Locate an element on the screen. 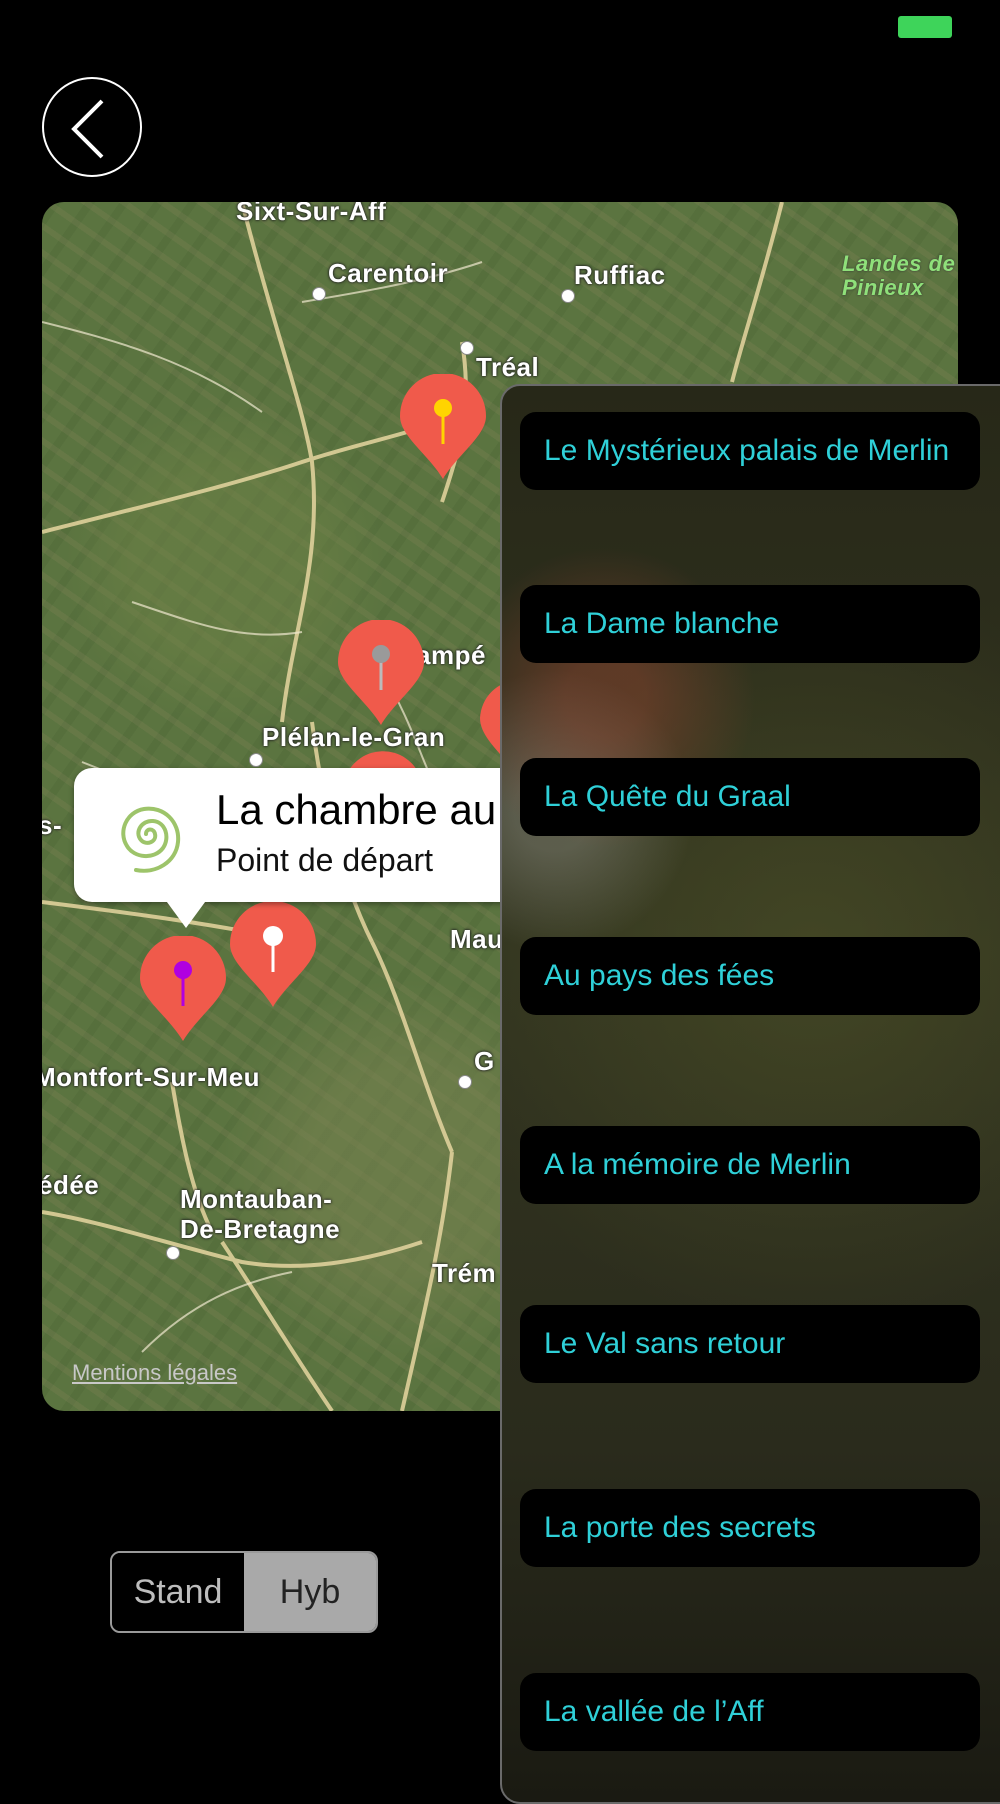 Image resolution: width=1000 pixels, height=1804 pixels. place-label: Carentoir is located at coordinates (388, 273).